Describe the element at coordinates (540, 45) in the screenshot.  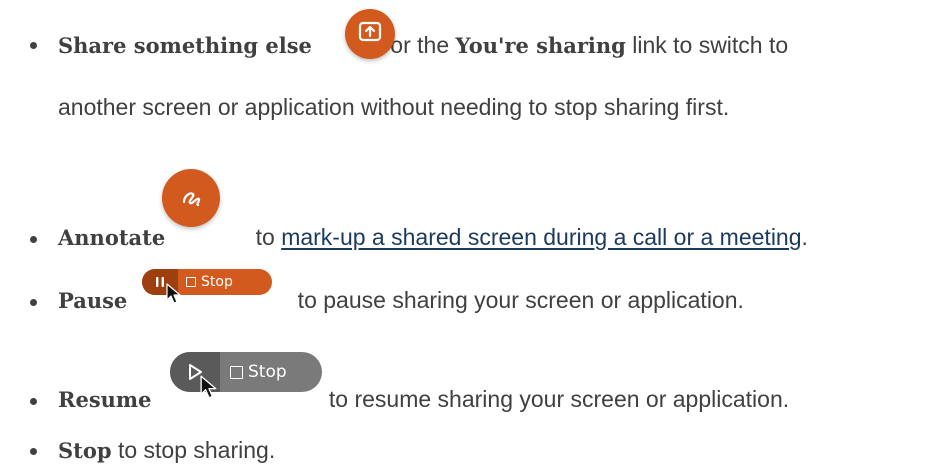
I see `term-youre-sharing: You're sharing` at that location.